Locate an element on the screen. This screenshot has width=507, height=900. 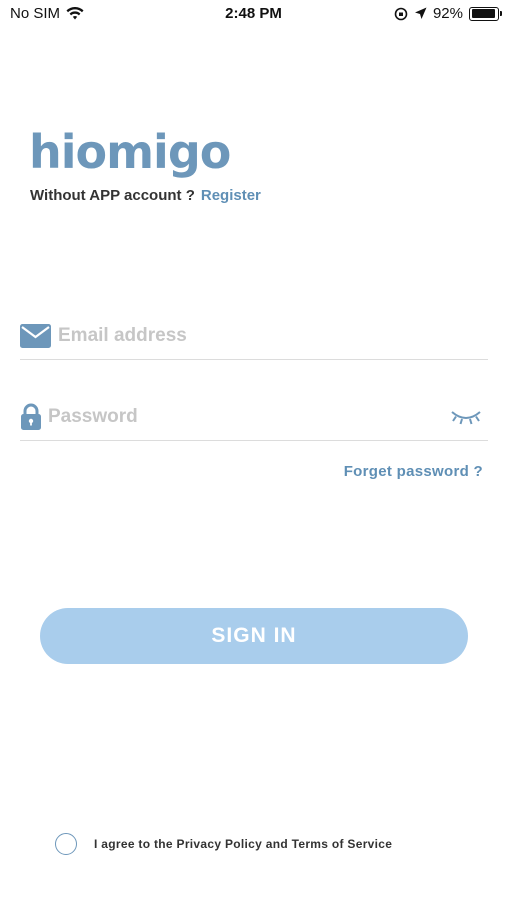
register-prompt-line: Without APP account ? Register is located at coordinates (145, 195).